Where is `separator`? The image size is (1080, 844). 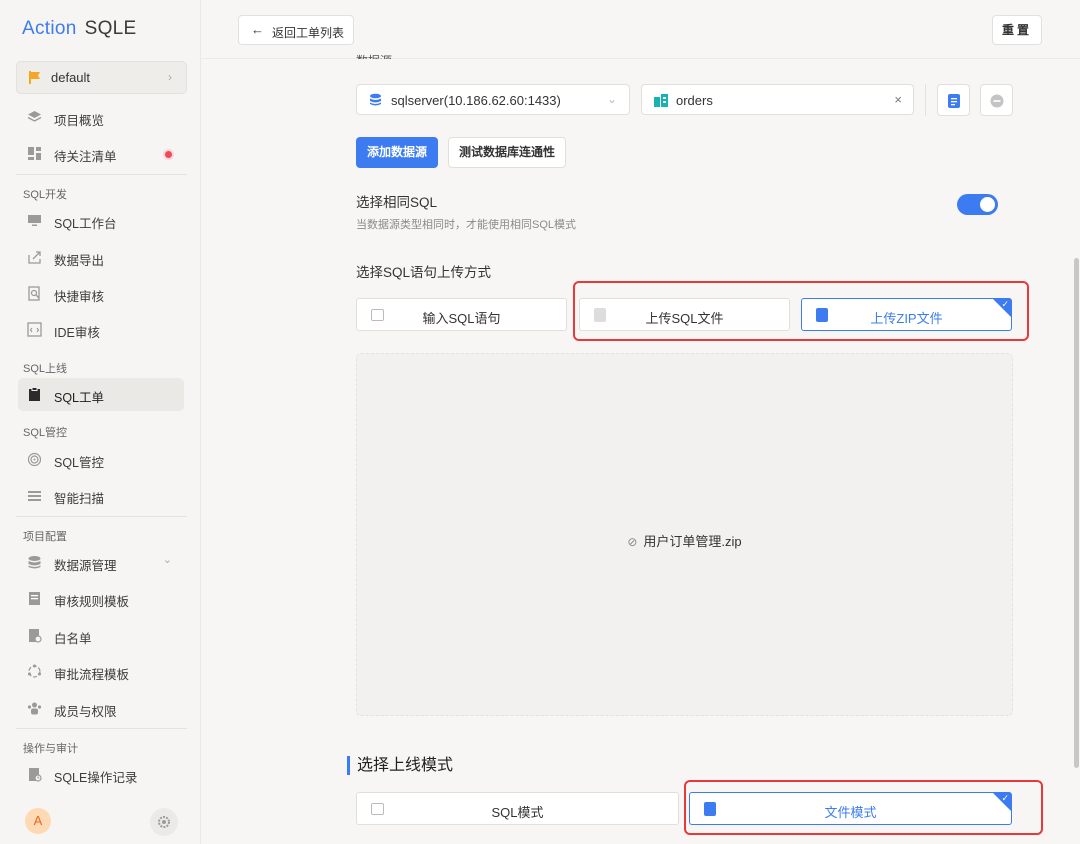 separator is located at coordinates (925, 100).